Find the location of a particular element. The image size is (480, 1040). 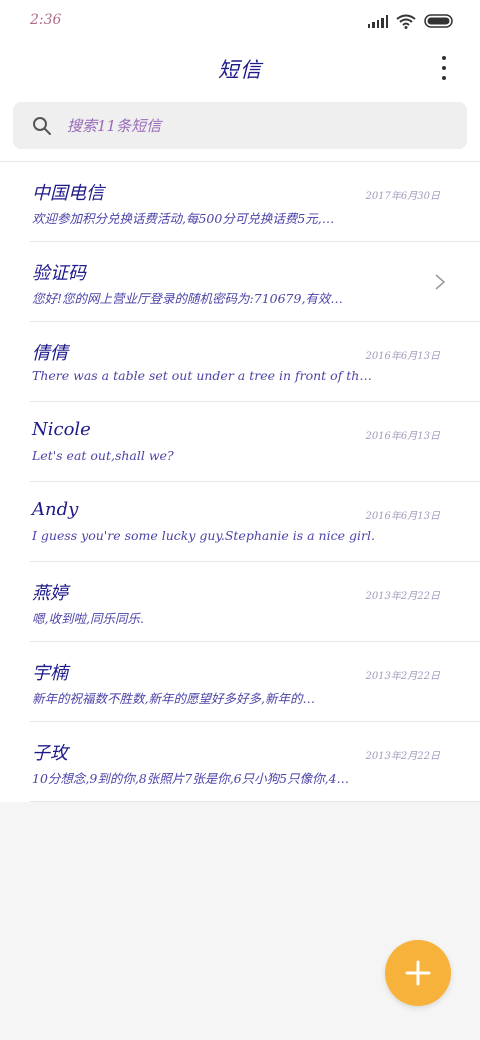

conversation-date: 2017年6月30日 is located at coordinates (402, 196).